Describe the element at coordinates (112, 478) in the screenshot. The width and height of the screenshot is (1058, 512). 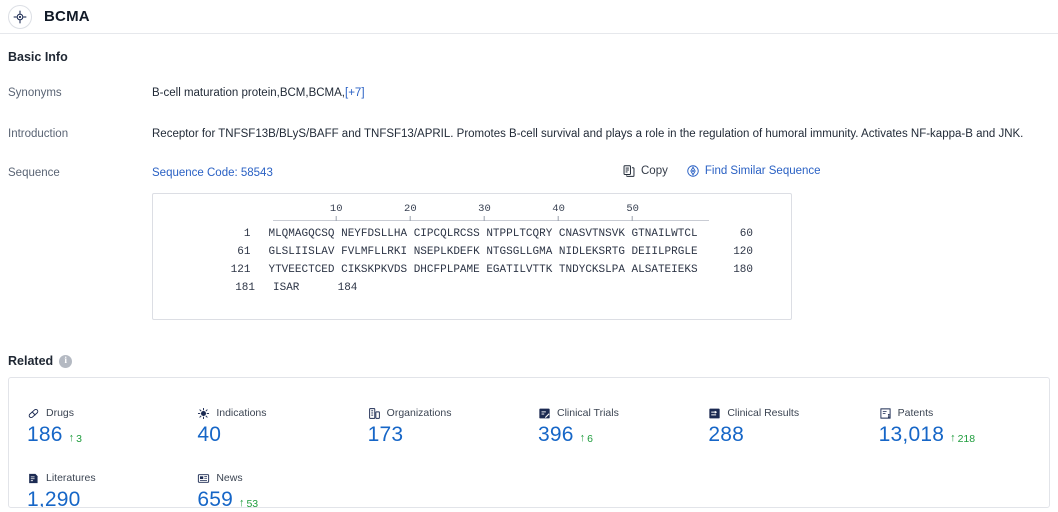
I see `related-card-header: Literatures` at that location.